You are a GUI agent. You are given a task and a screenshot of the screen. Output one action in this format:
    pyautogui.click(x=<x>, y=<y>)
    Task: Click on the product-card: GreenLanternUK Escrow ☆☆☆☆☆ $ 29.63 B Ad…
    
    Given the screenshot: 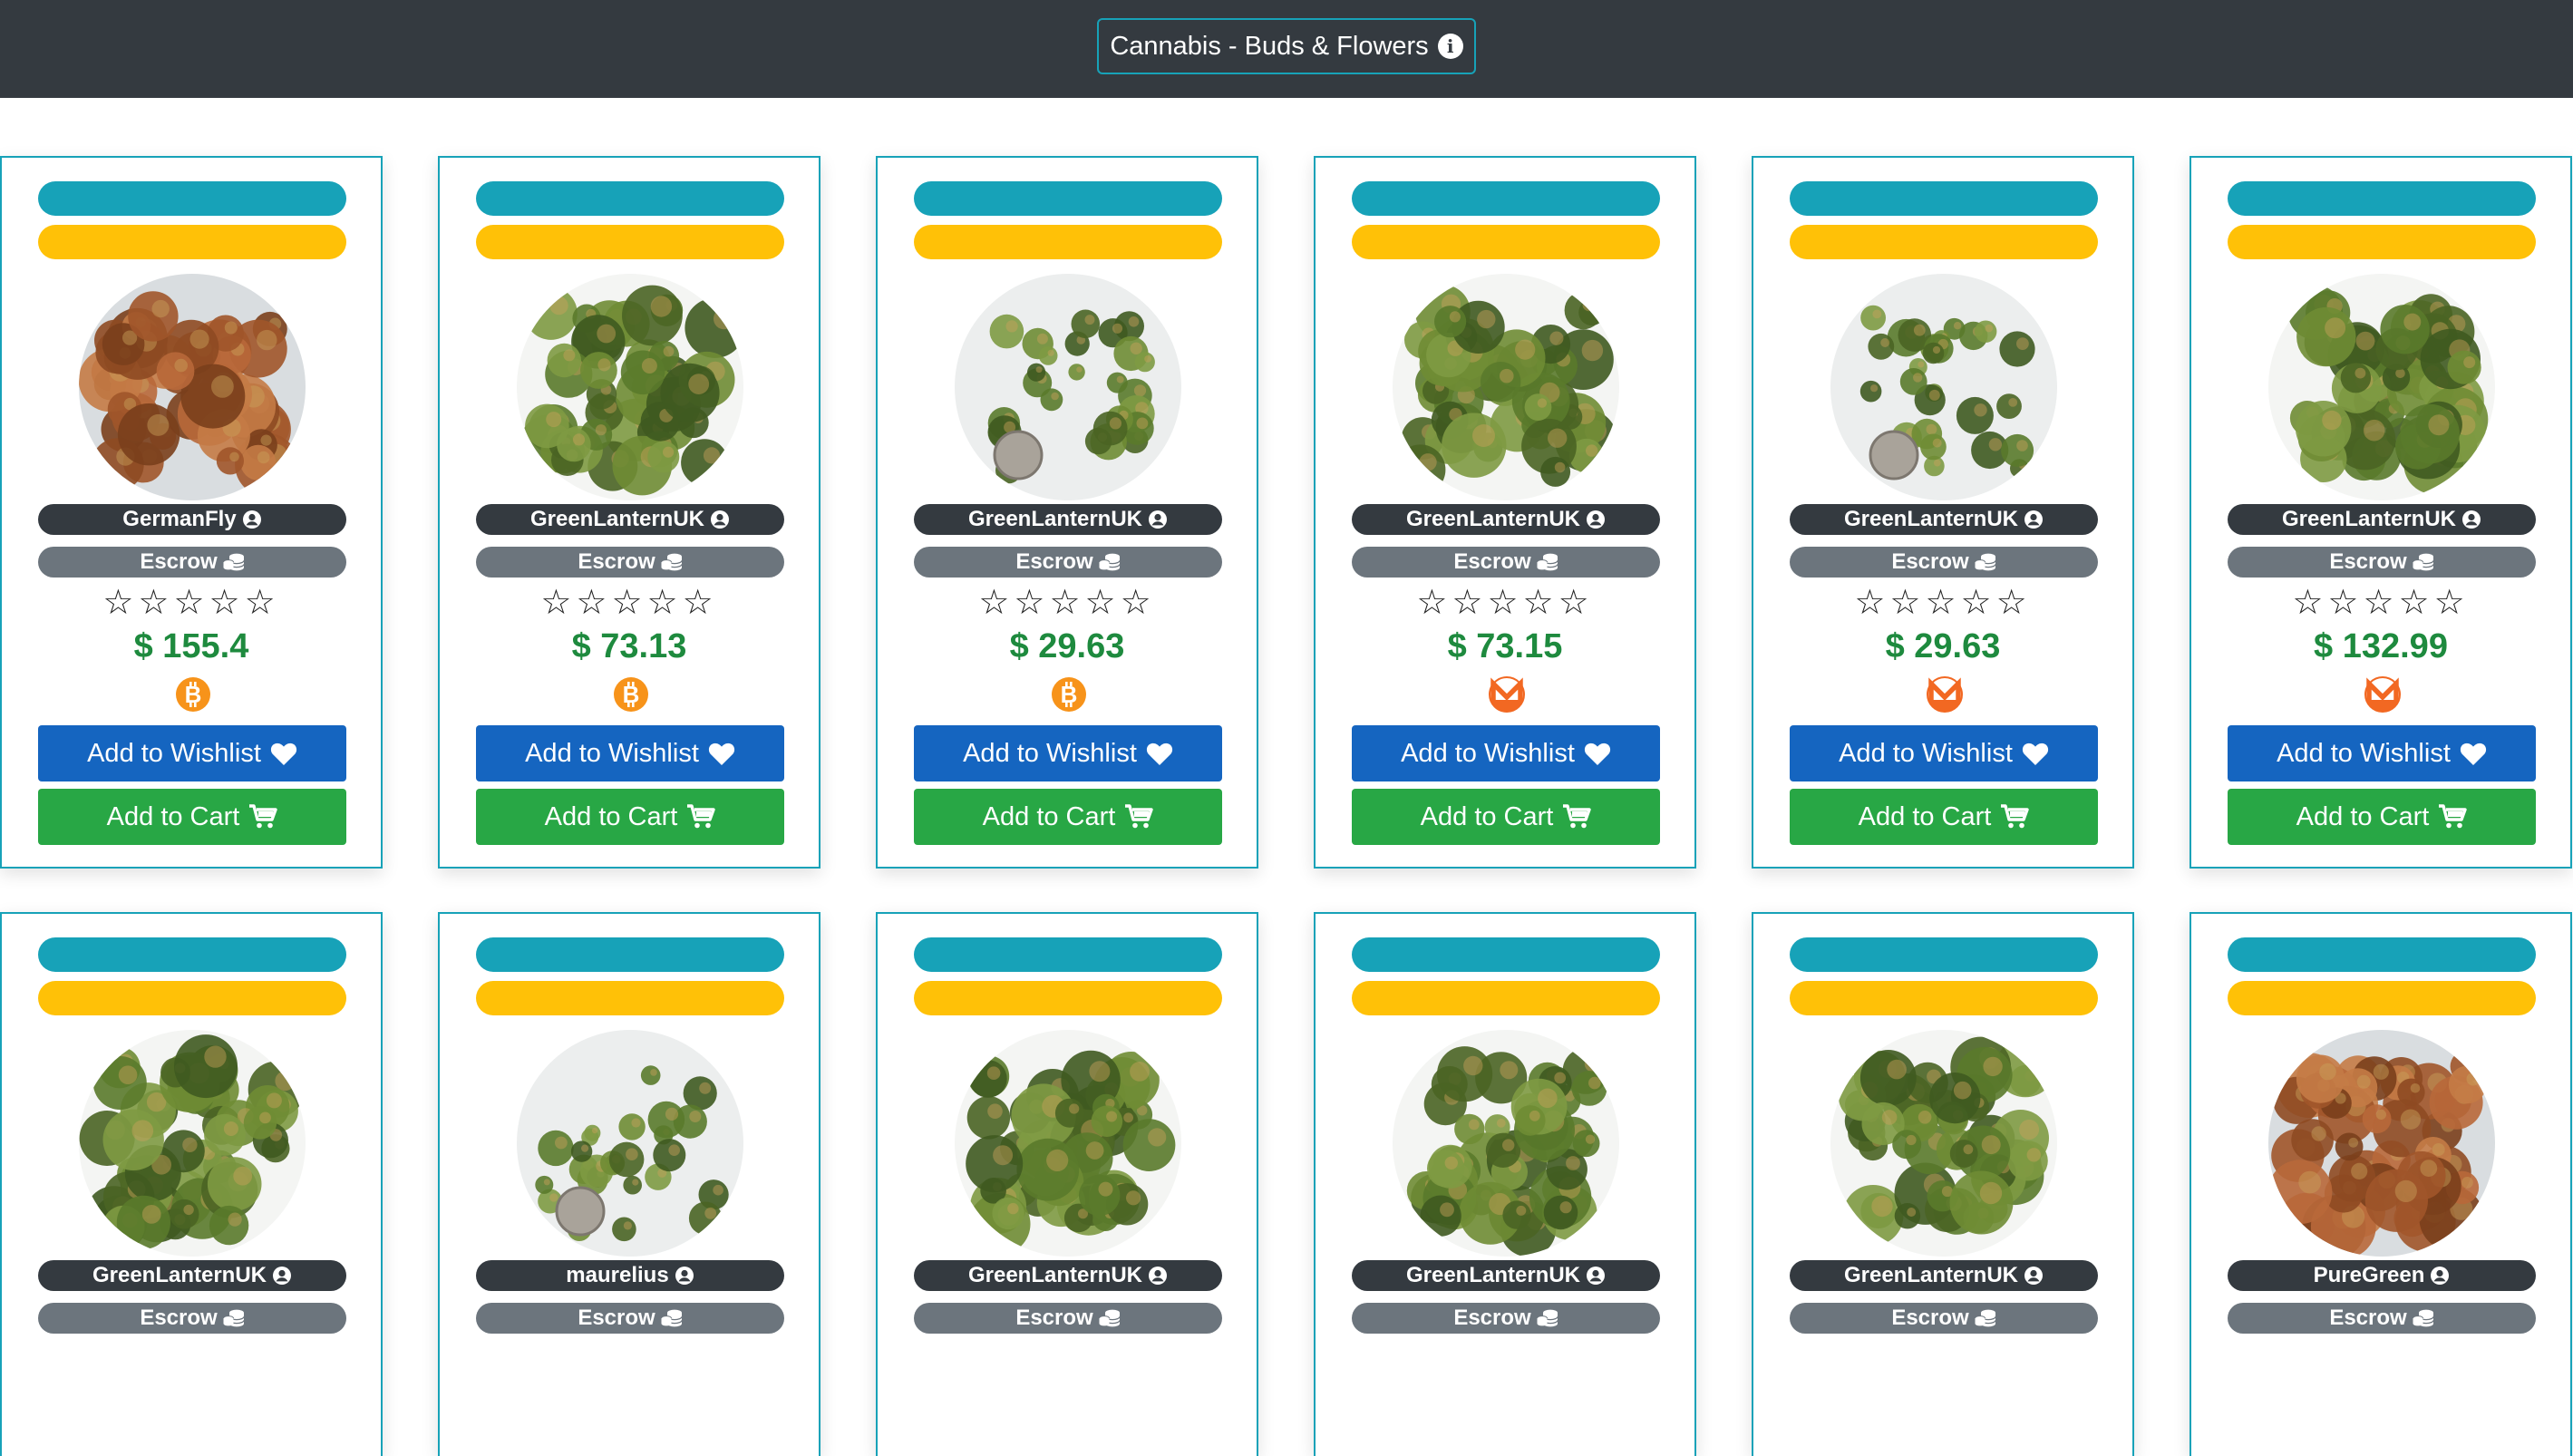 What is the action you would take?
    pyautogui.click(x=1067, y=512)
    